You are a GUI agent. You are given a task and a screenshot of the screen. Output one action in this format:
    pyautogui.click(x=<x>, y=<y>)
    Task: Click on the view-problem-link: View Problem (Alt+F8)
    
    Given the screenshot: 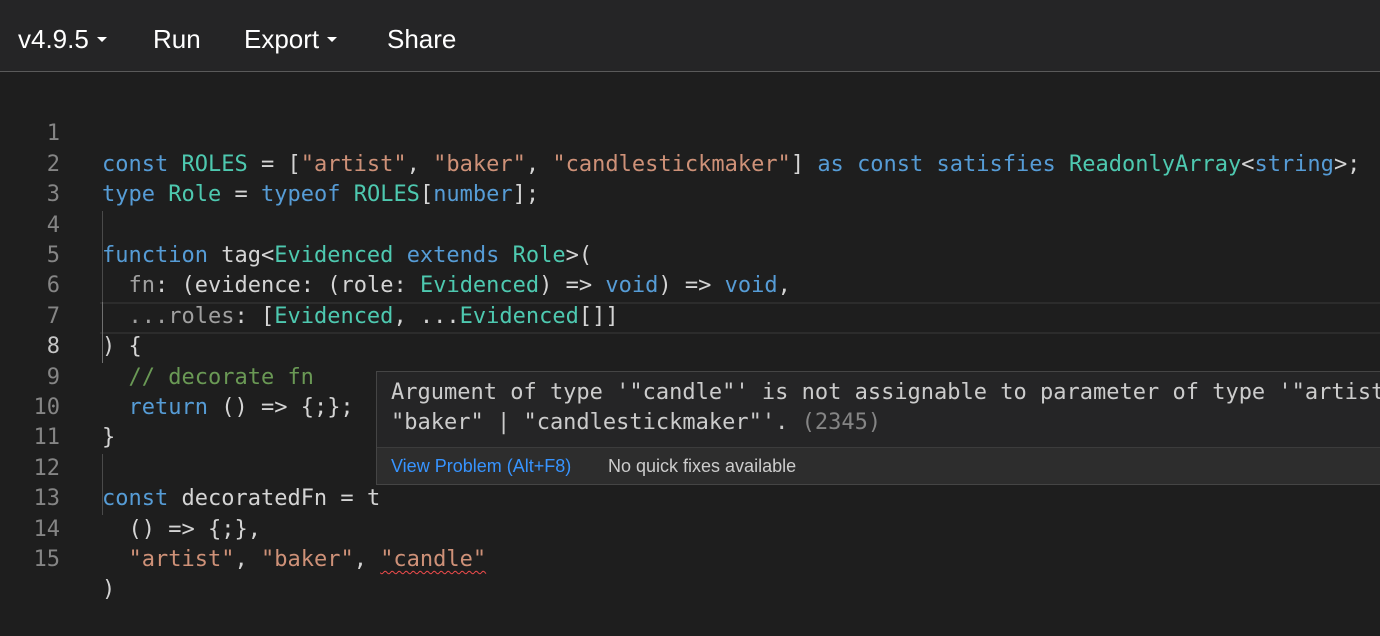 What is the action you would take?
    pyautogui.click(x=481, y=466)
    